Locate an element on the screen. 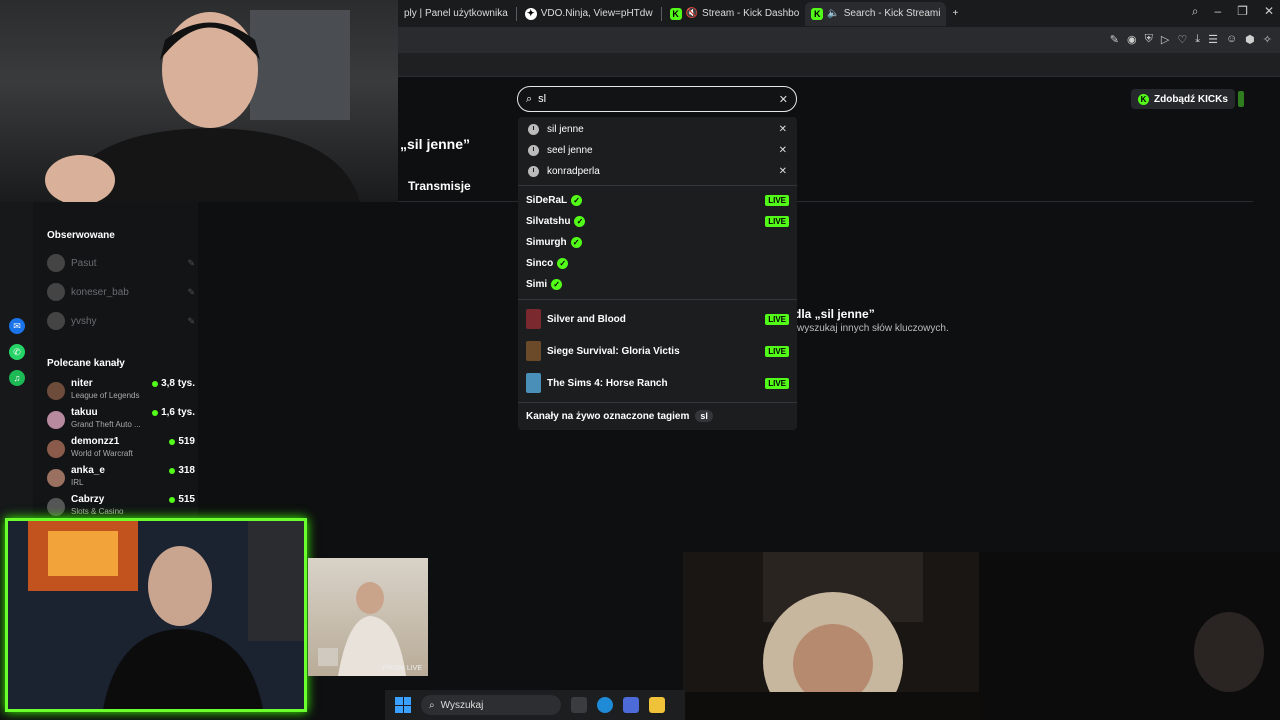 The width and height of the screenshot is (1280, 720). spotify-icon: ♫ is located at coordinates (17, 378).